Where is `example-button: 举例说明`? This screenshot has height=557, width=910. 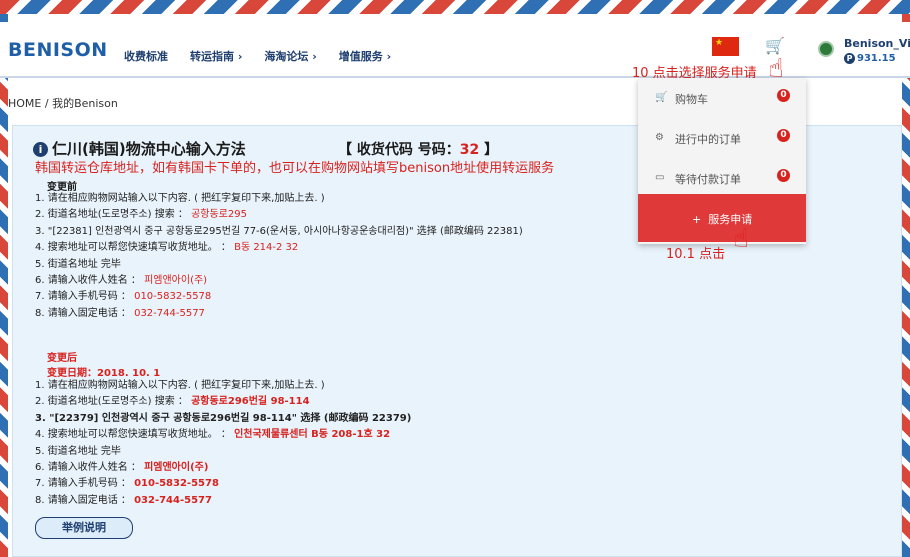 example-button: 举例说明 is located at coordinates (84, 528).